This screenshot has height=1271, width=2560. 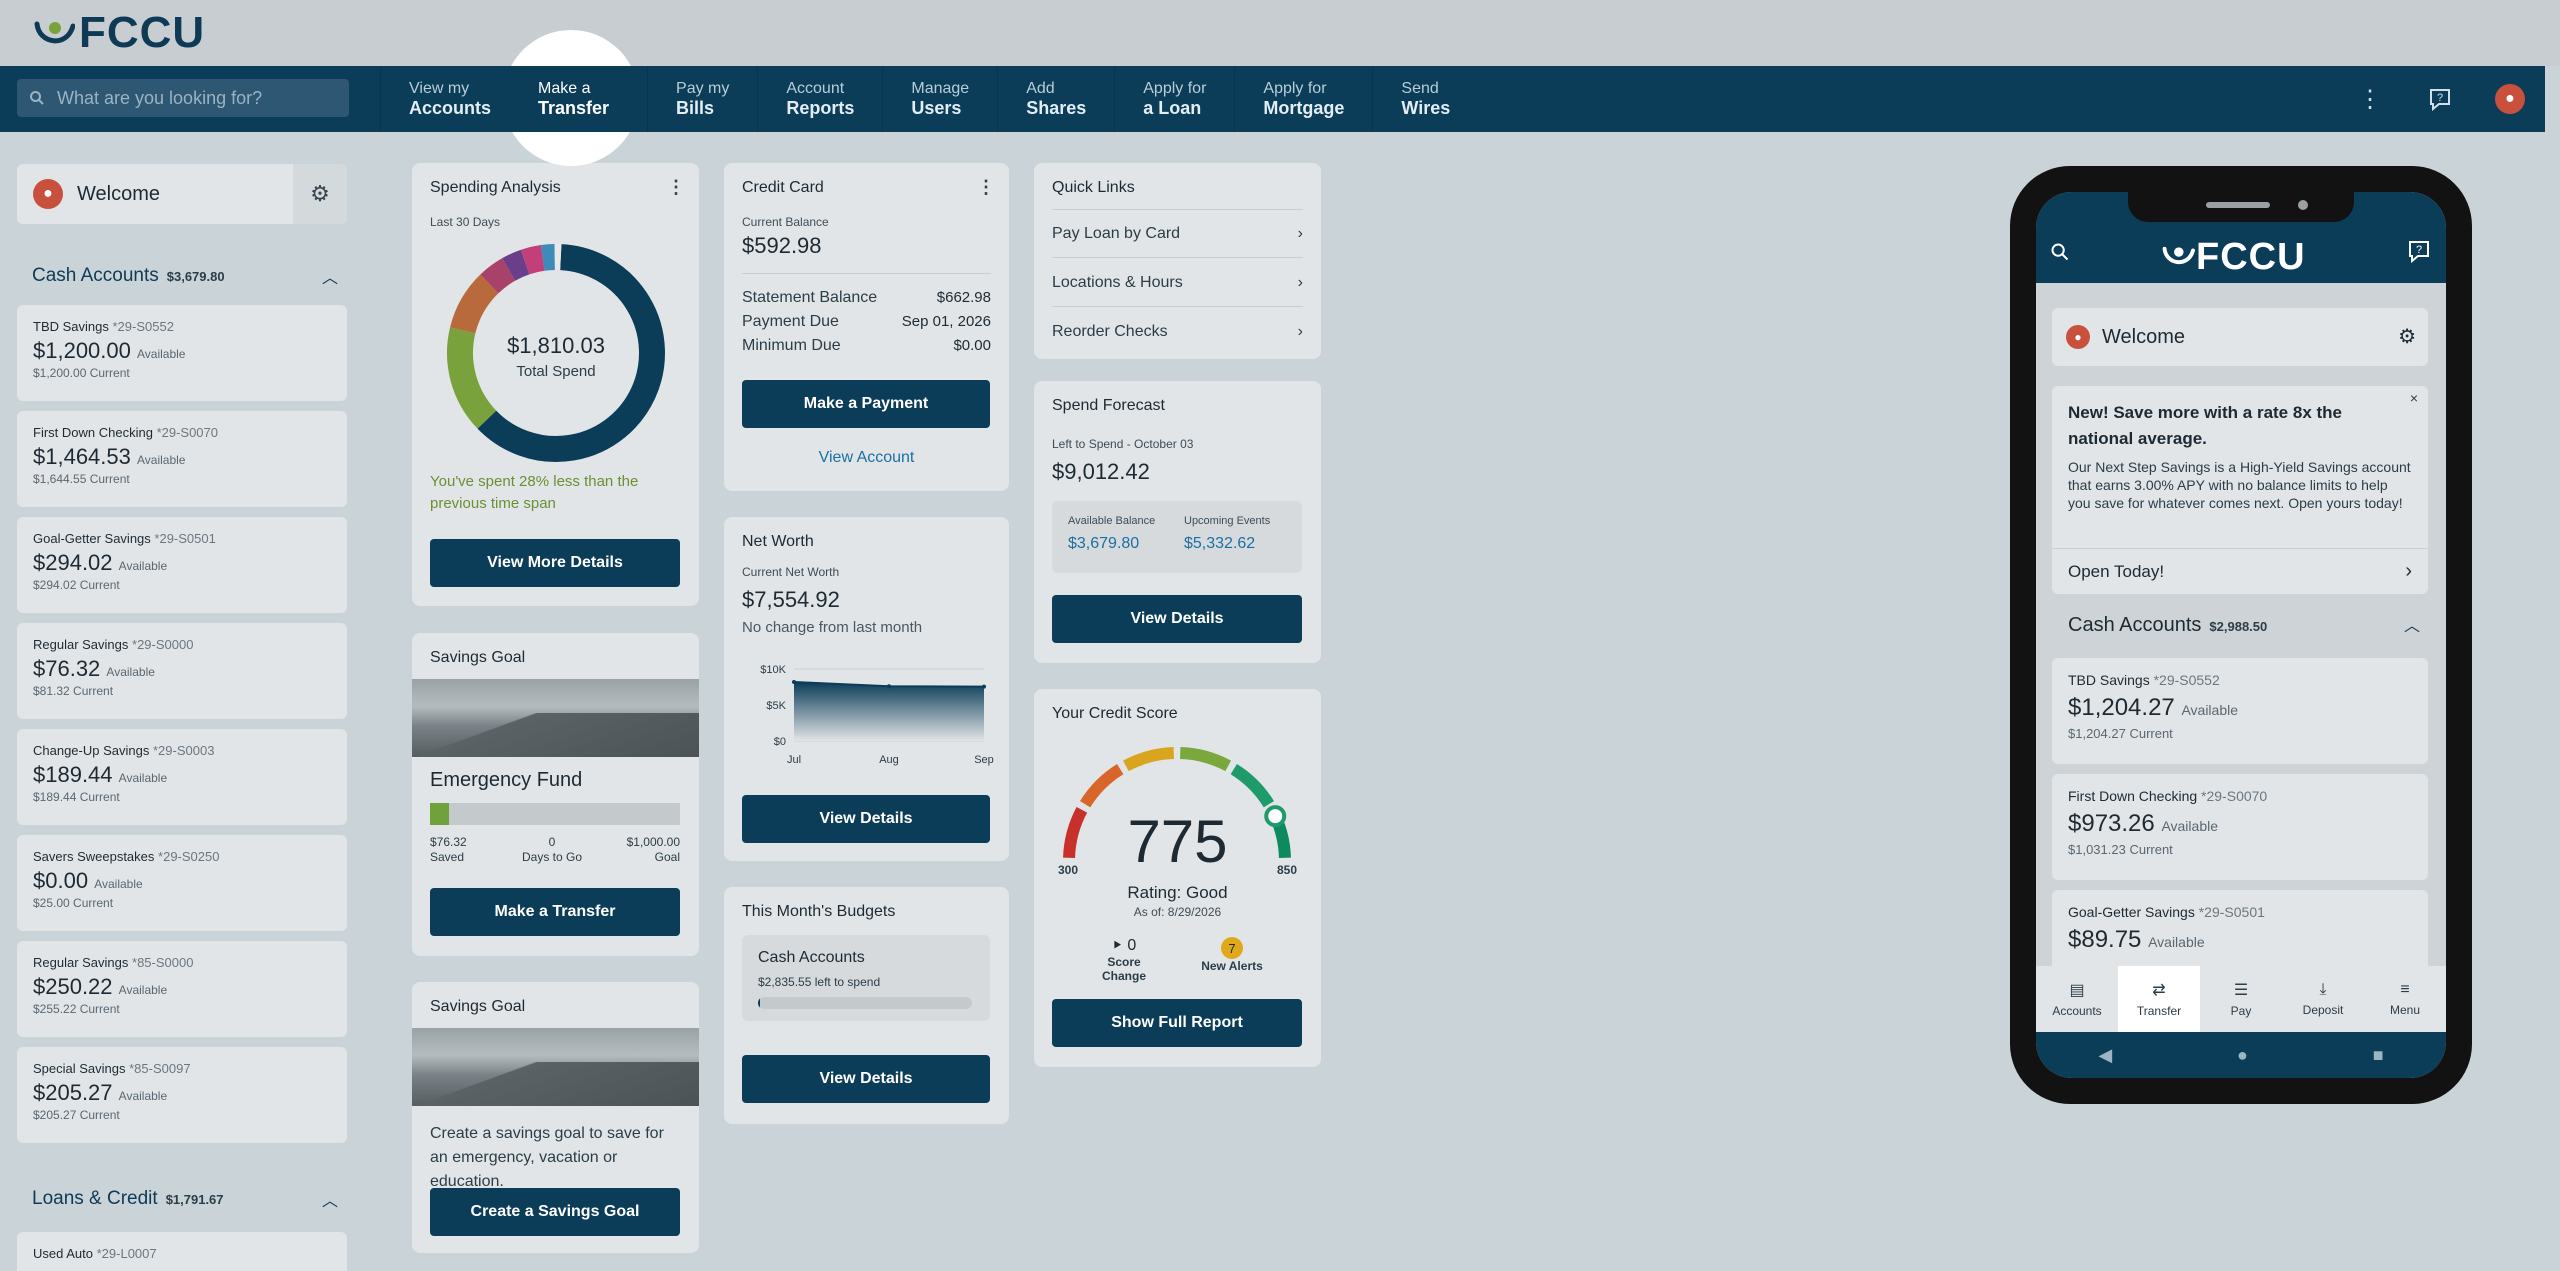 What do you see at coordinates (2378, 1055) in the screenshot?
I see `recents-icon: ■` at bounding box center [2378, 1055].